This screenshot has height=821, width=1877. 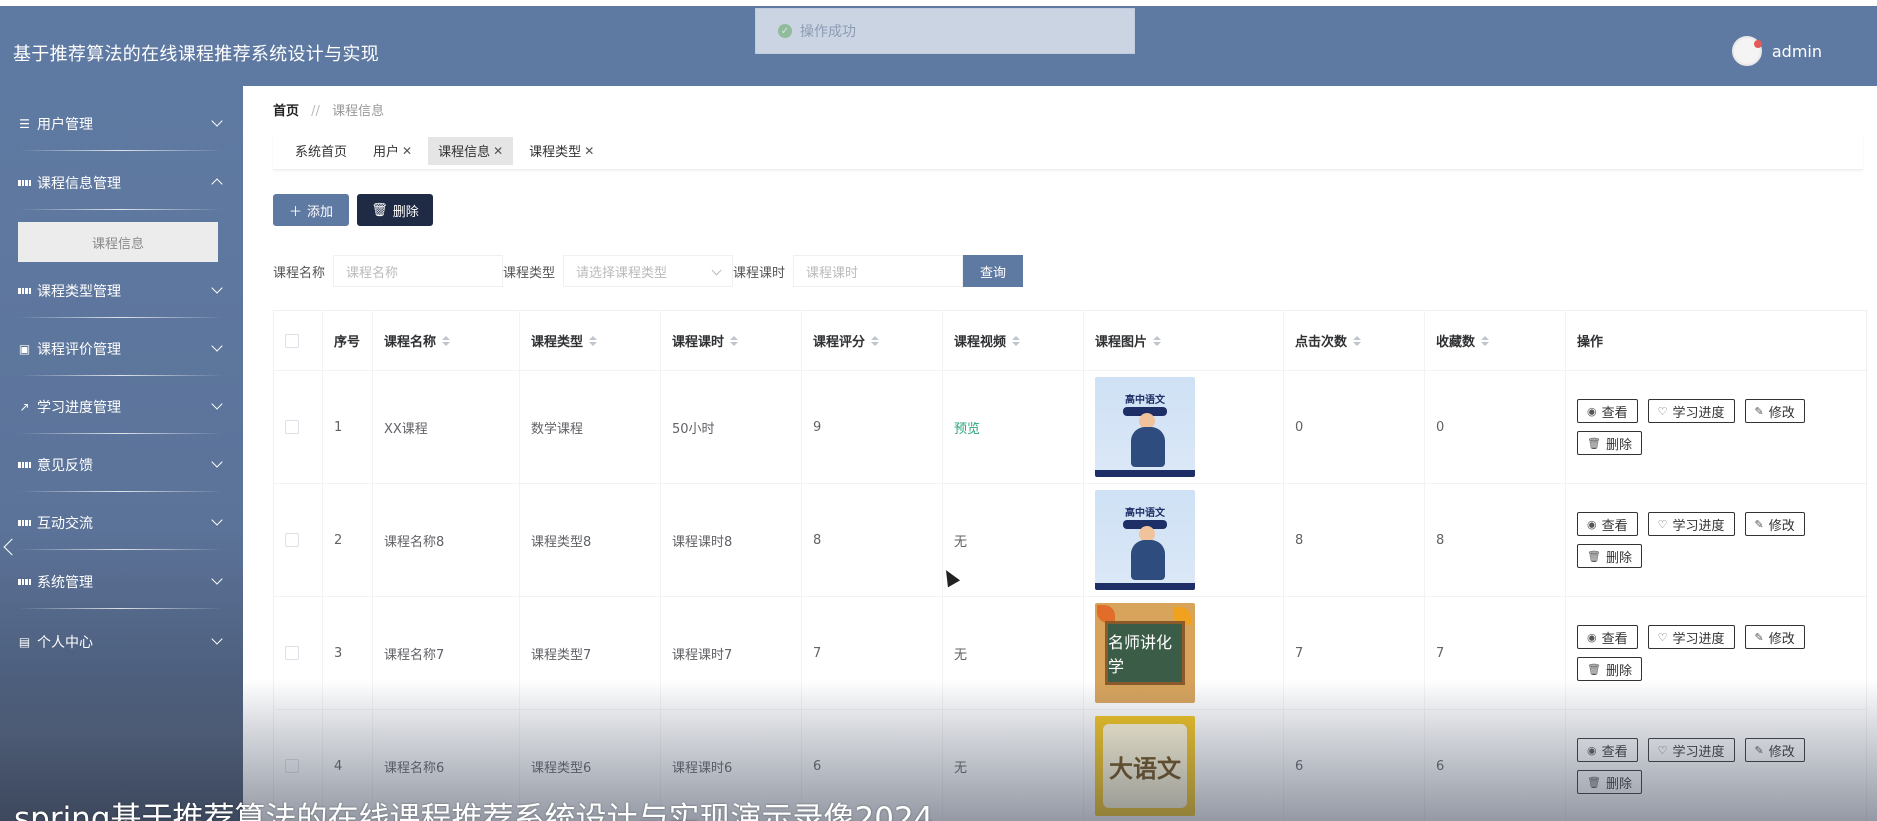 I want to click on header-video: 课程视频, so click(x=1013, y=340).